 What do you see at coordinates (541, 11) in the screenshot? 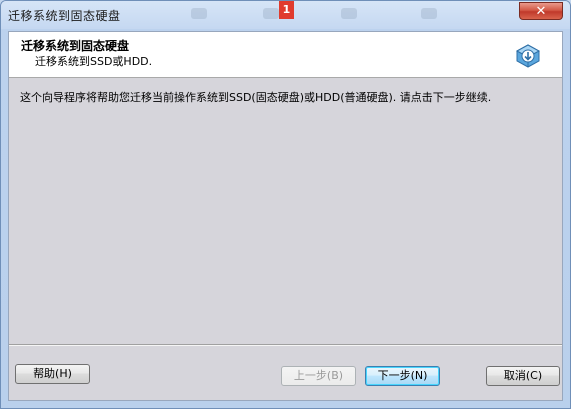
I see `close-button: ✕` at bounding box center [541, 11].